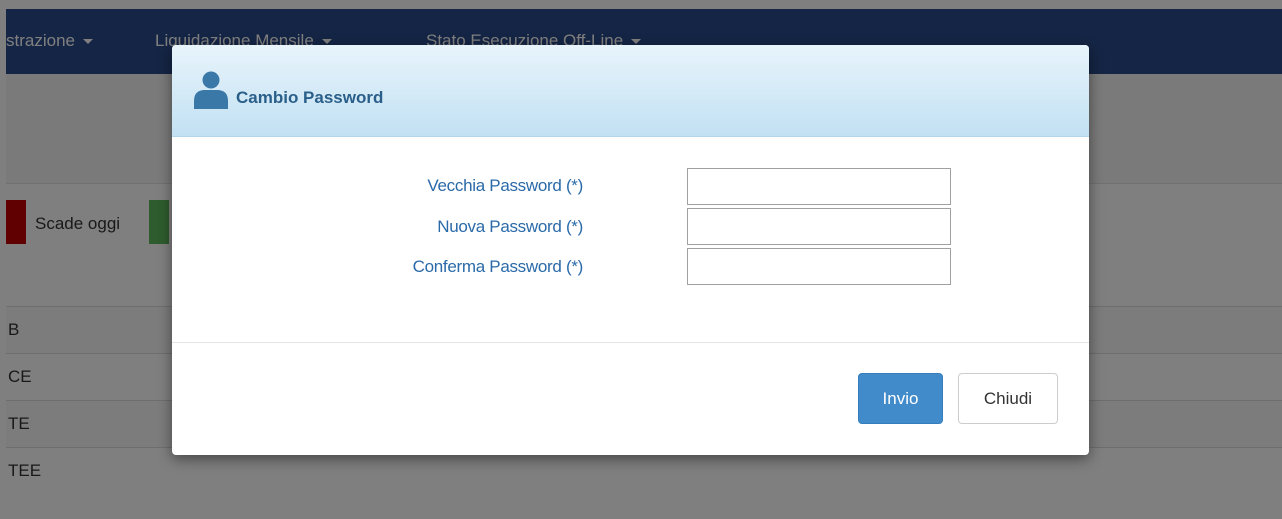 The image size is (1282, 519). I want to click on confirm-password-label: Conferma Password (*), so click(498, 266).